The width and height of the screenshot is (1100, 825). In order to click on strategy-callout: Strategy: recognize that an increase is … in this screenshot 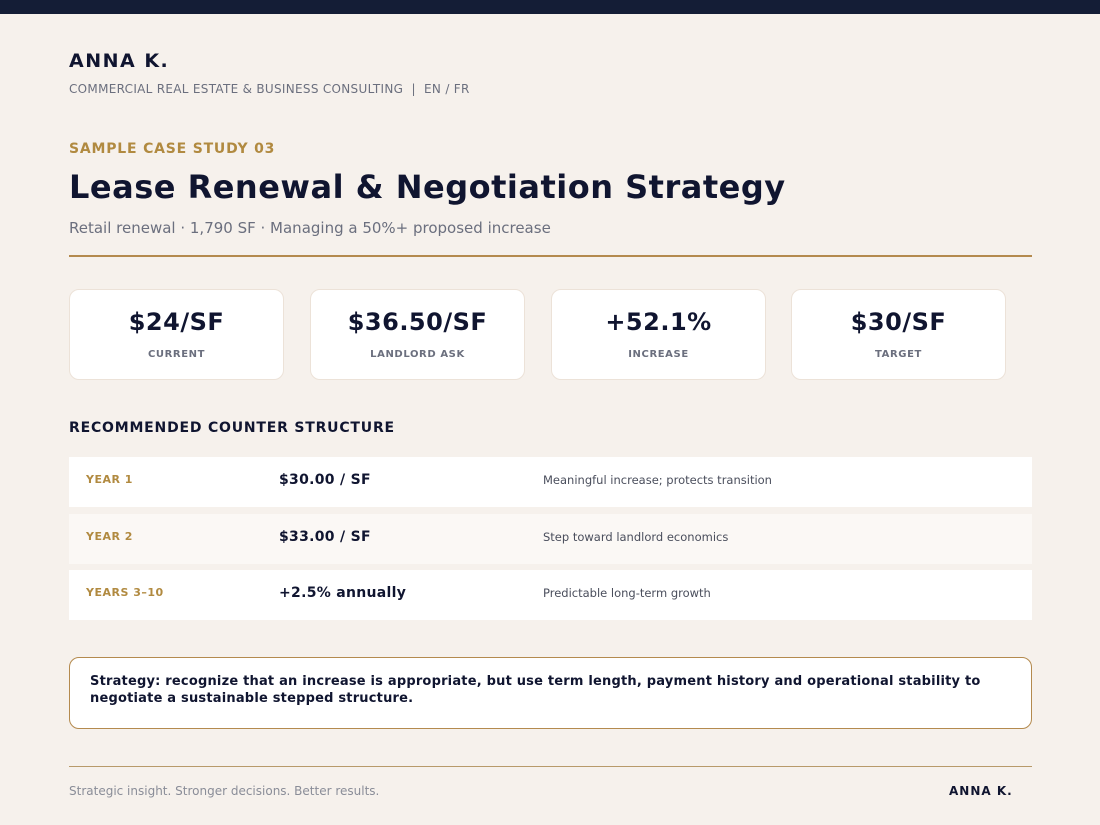, I will do `click(550, 693)`.